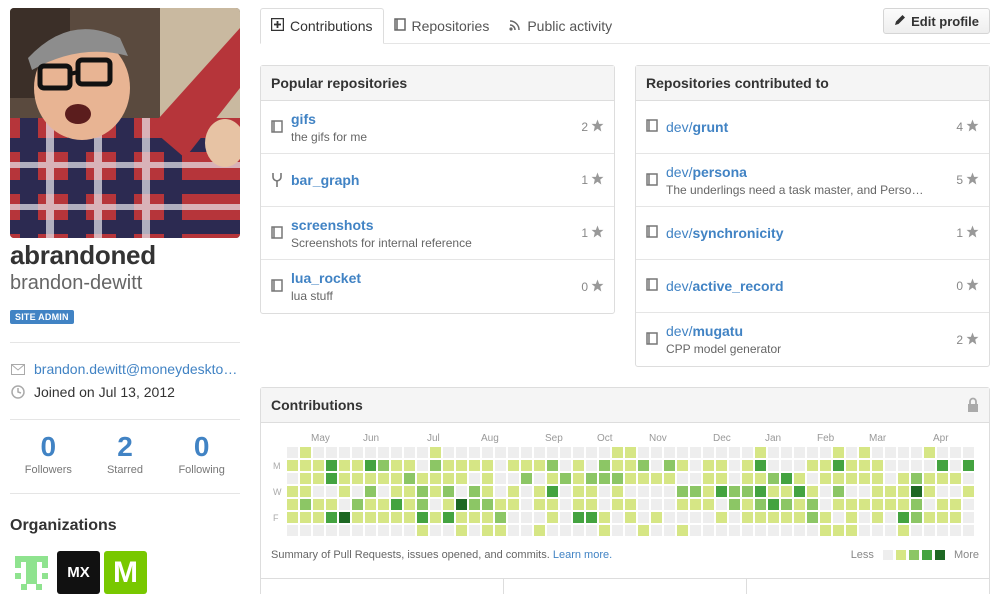 Image resolution: width=1001 pixels, height=594 pixels. What do you see at coordinates (812, 286) in the screenshot?
I see `repo-row: dev/active_record 0` at bounding box center [812, 286].